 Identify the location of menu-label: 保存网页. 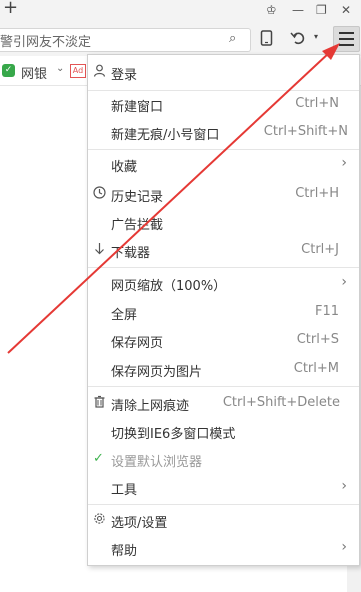
(137, 343).